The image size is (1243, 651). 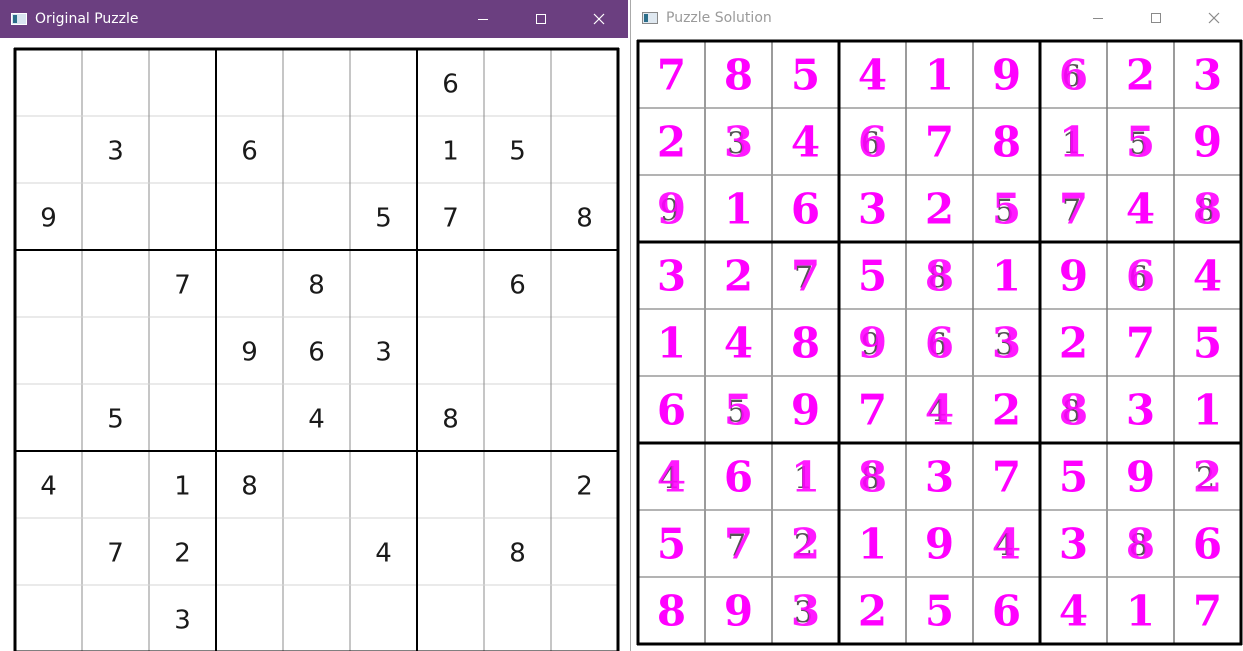 What do you see at coordinates (182, 621) in the screenshot?
I see `given-digit: 3` at bounding box center [182, 621].